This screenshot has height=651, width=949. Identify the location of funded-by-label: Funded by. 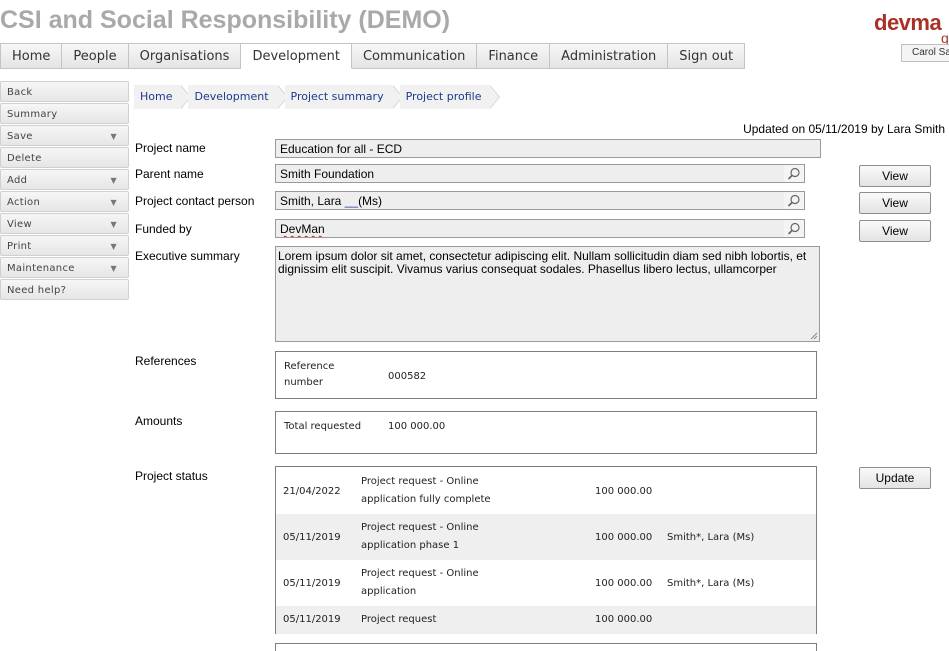
(163, 229).